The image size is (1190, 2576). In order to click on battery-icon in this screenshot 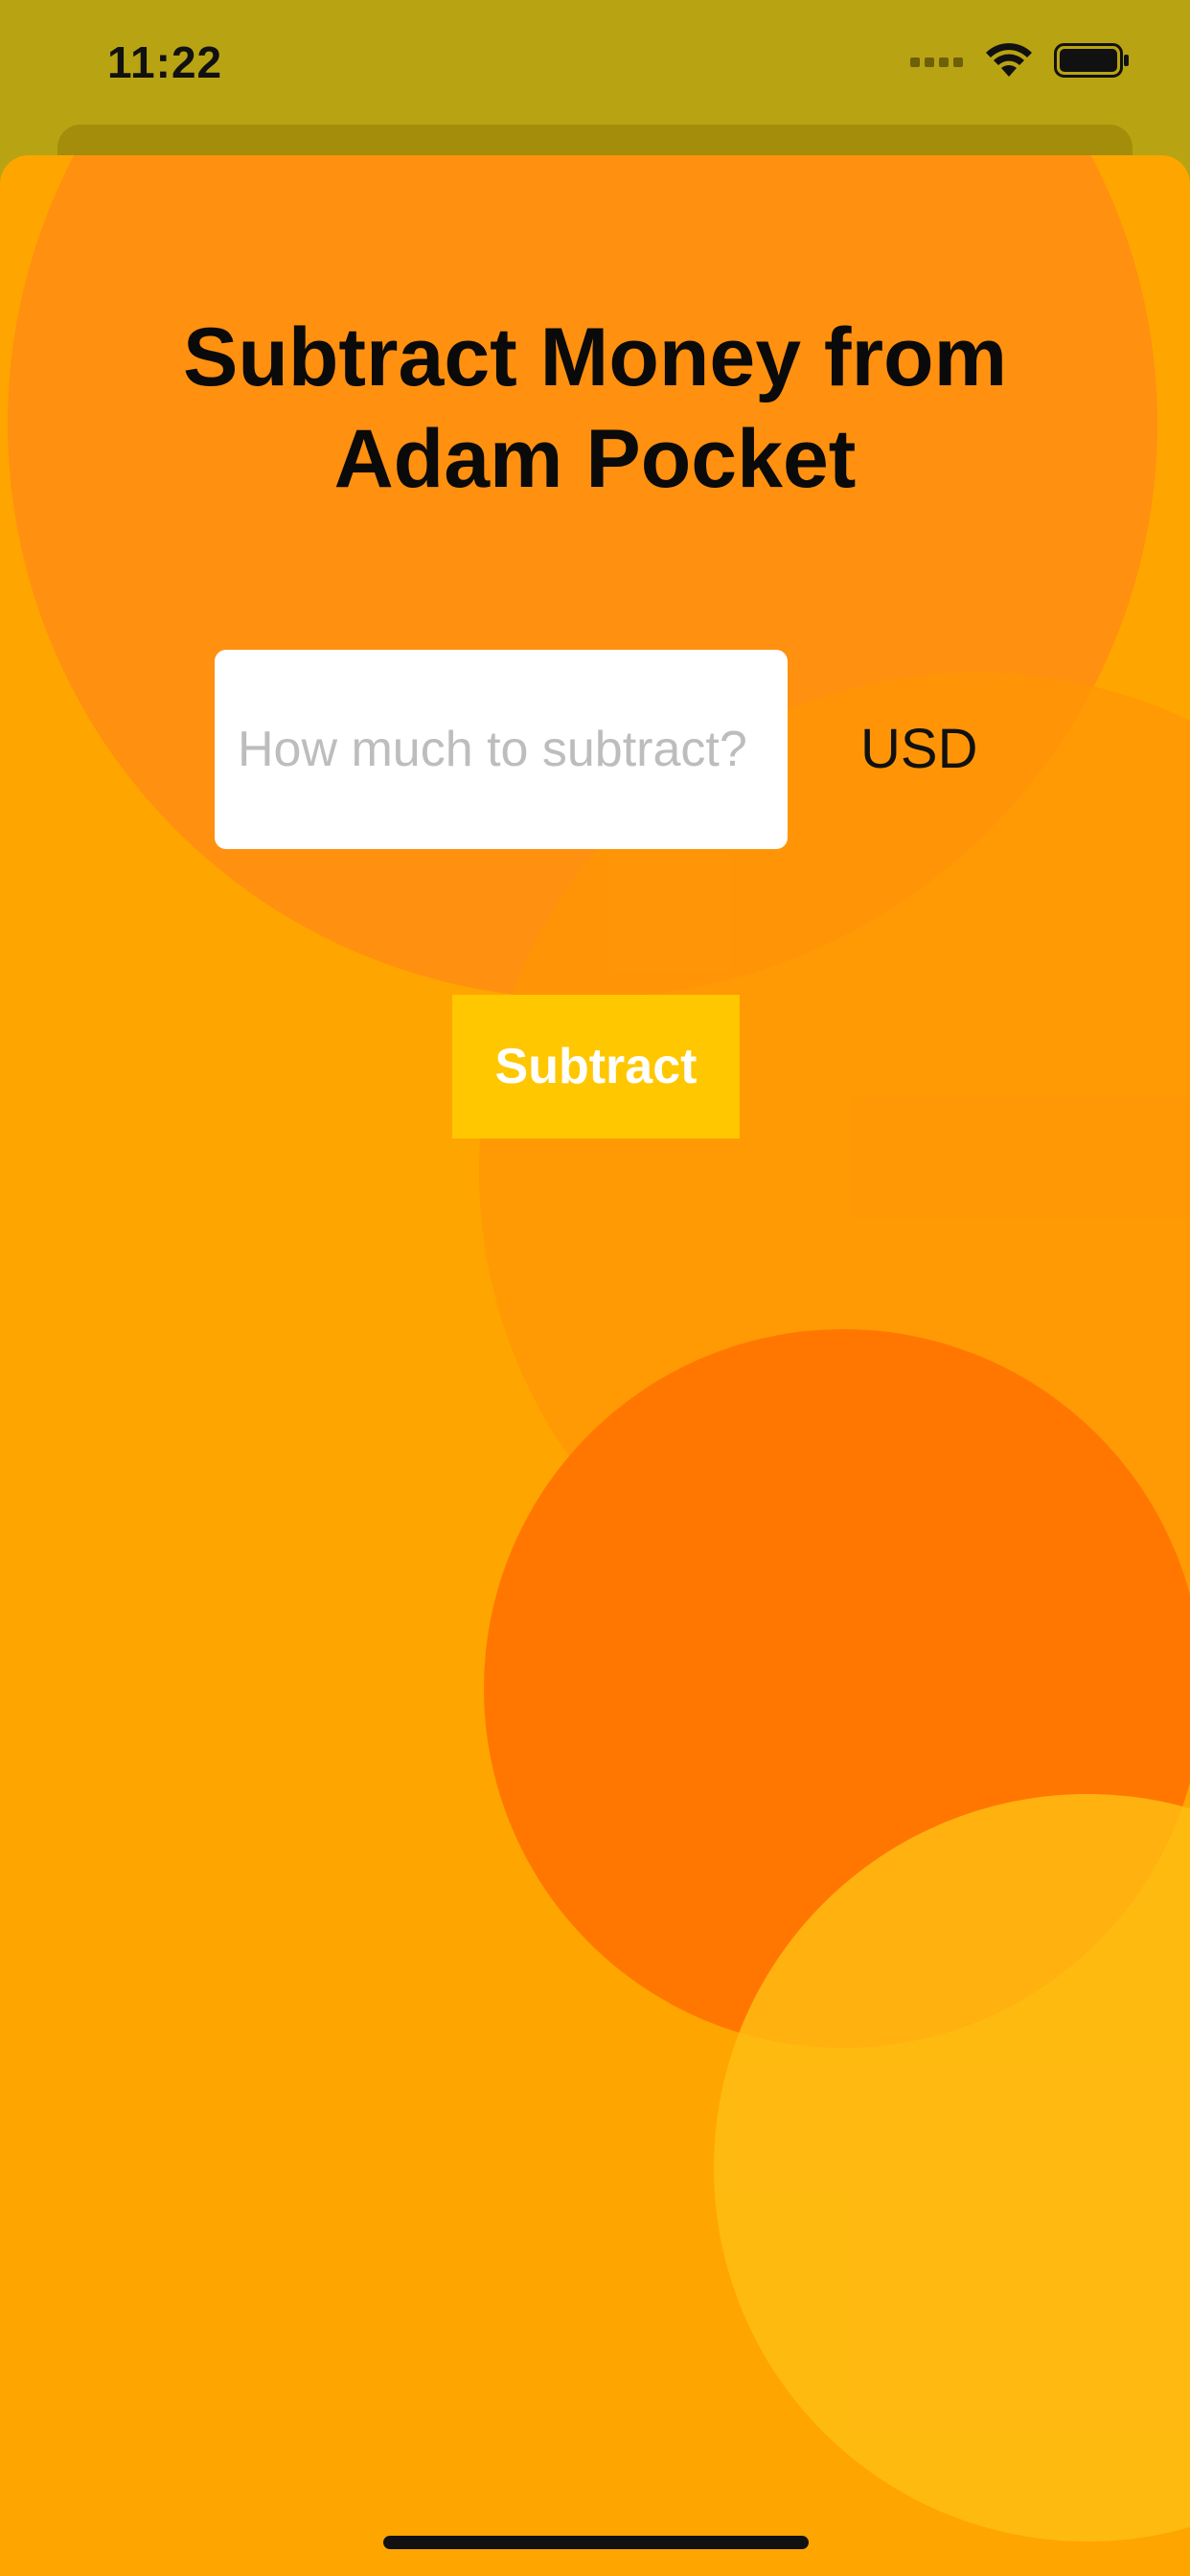, I will do `click(1093, 63)`.